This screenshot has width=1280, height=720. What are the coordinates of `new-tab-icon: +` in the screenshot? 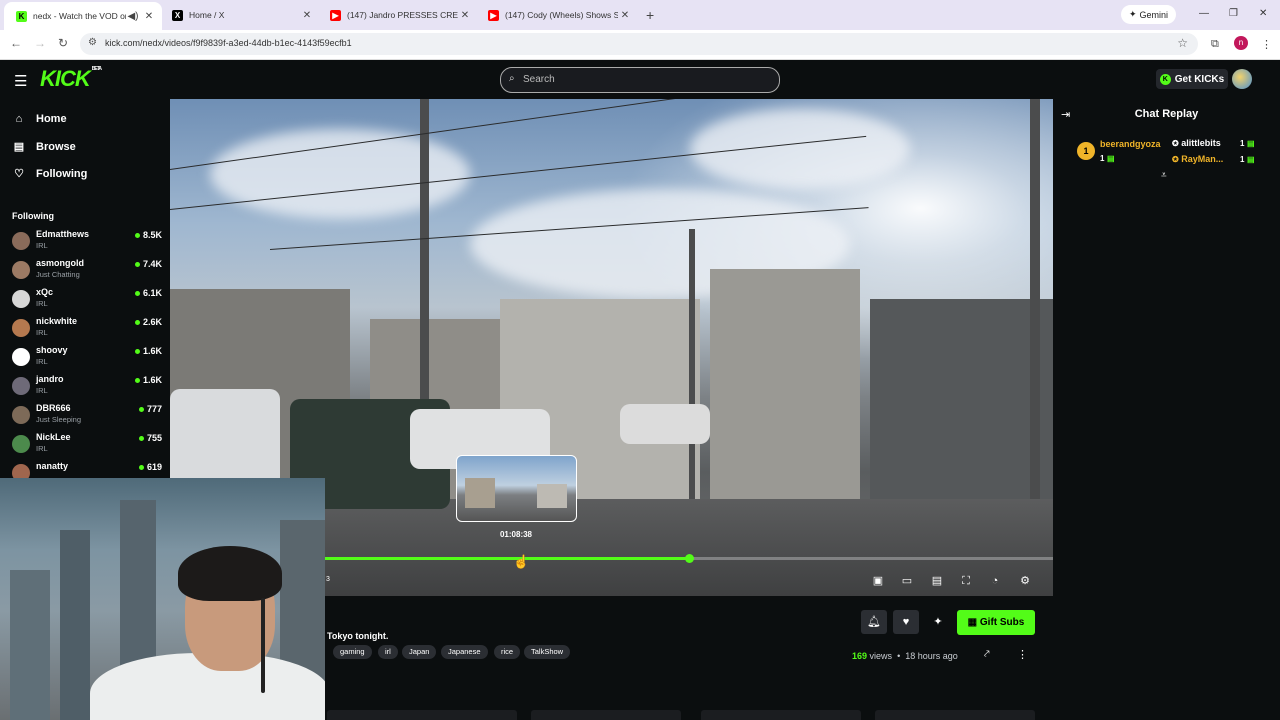 It's located at (650, 15).